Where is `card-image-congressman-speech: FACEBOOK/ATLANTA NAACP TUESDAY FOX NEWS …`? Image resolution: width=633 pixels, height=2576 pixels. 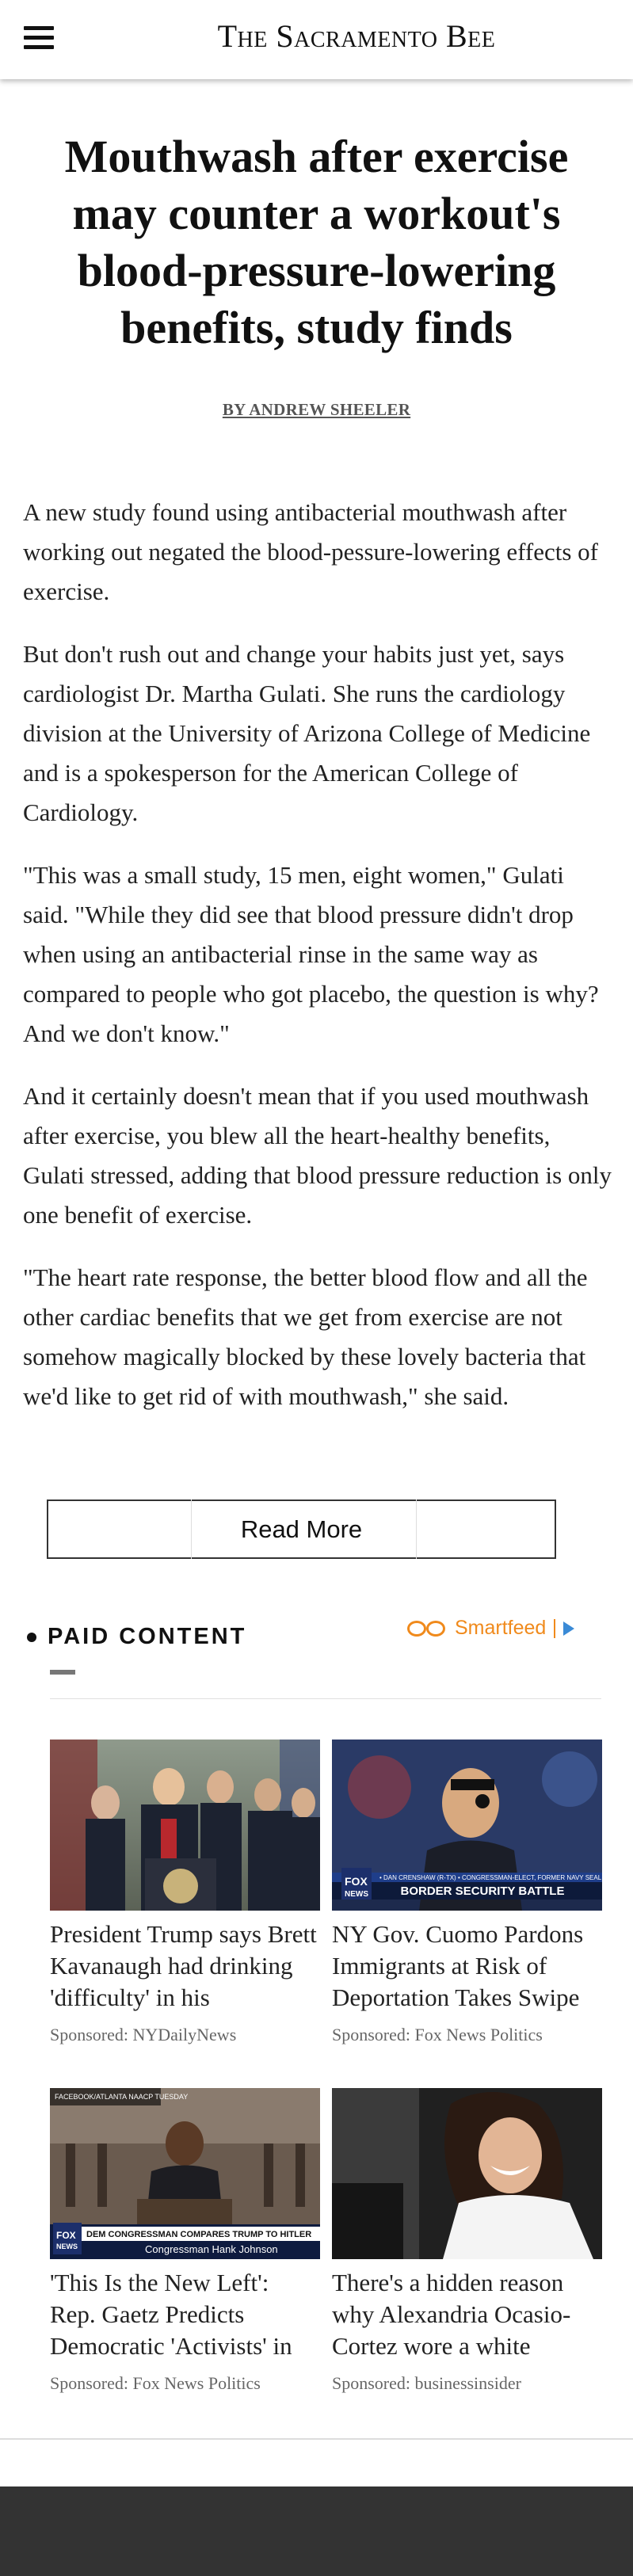
card-image-congressman-speech: FACEBOOK/ATLANTA NAACP TUESDAY FOX NEWS … is located at coordinates (185, 2173).